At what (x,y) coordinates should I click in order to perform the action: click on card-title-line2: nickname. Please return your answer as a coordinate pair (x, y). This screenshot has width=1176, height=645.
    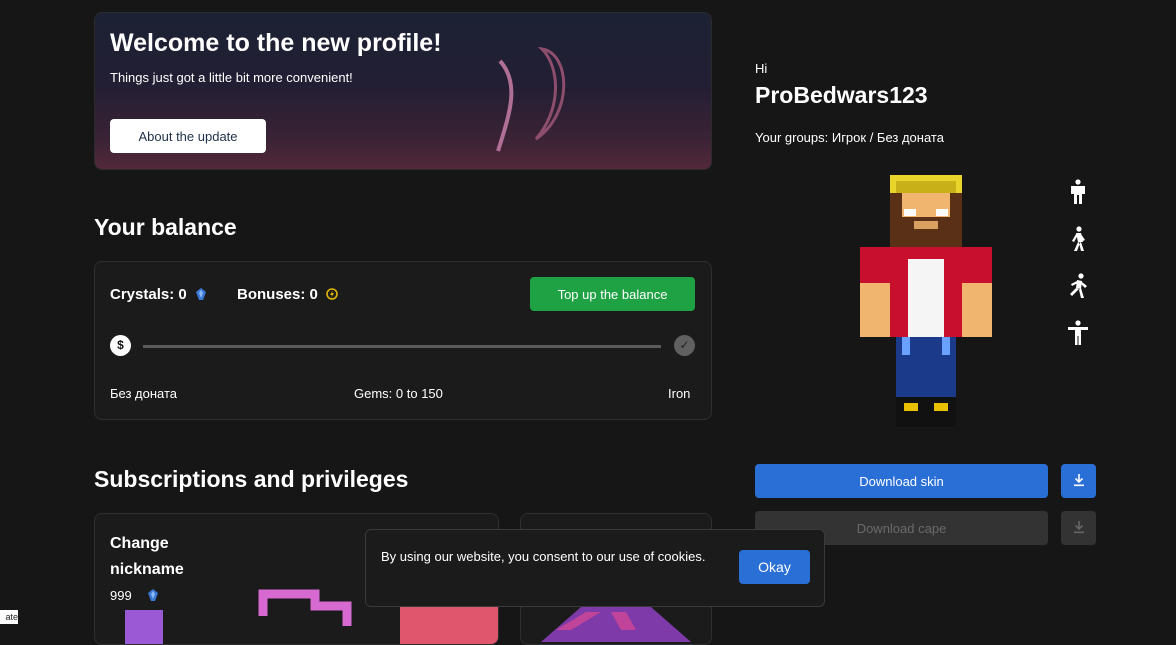
    Looking at the image, I should click on (147, 569).